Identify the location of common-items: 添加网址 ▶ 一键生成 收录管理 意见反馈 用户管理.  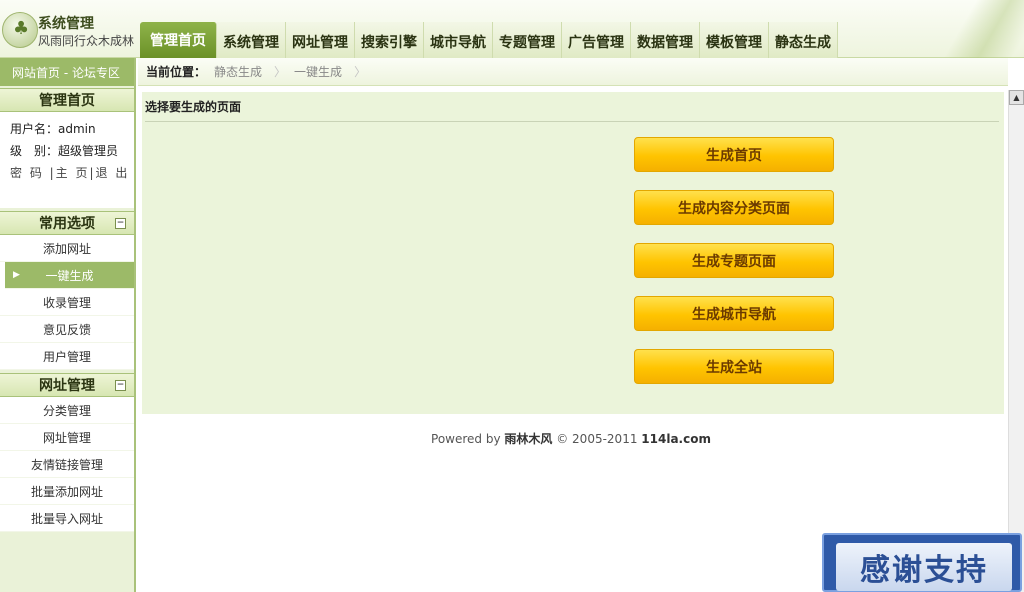
(67, 302).